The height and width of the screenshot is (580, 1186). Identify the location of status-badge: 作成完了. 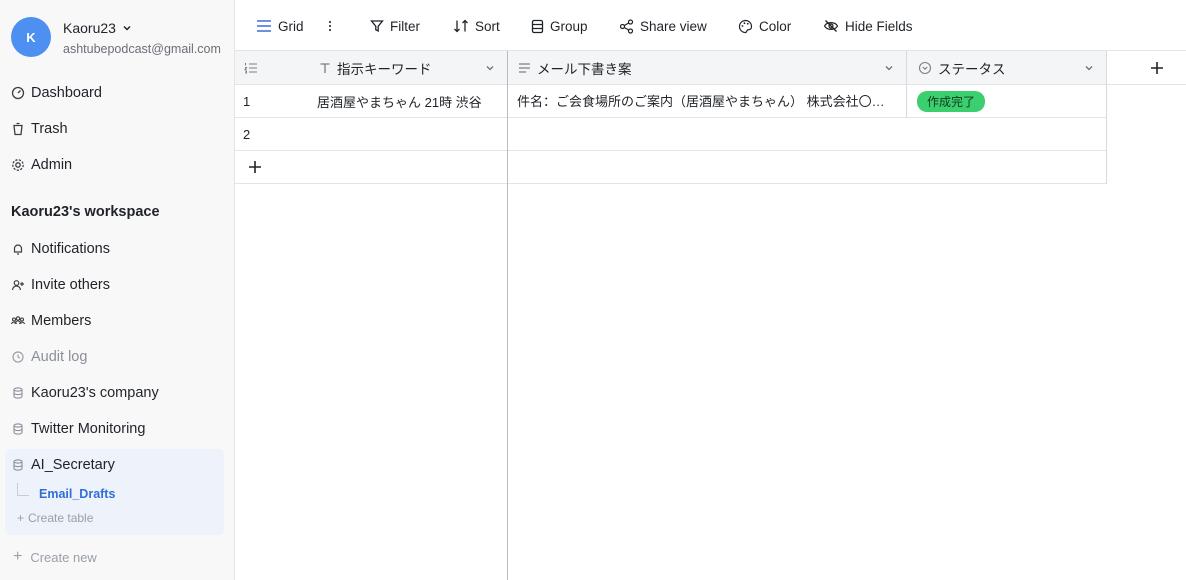
(951, 101).